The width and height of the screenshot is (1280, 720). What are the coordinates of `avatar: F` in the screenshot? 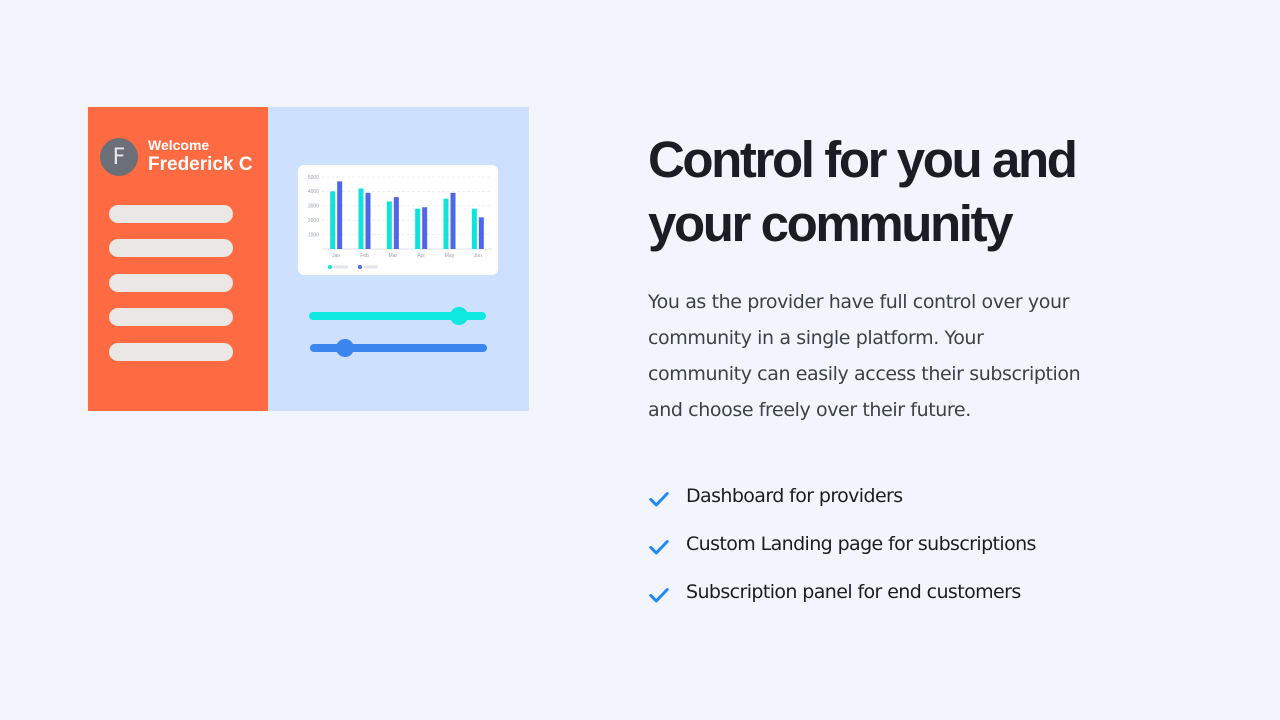 It's located at (119, 157).